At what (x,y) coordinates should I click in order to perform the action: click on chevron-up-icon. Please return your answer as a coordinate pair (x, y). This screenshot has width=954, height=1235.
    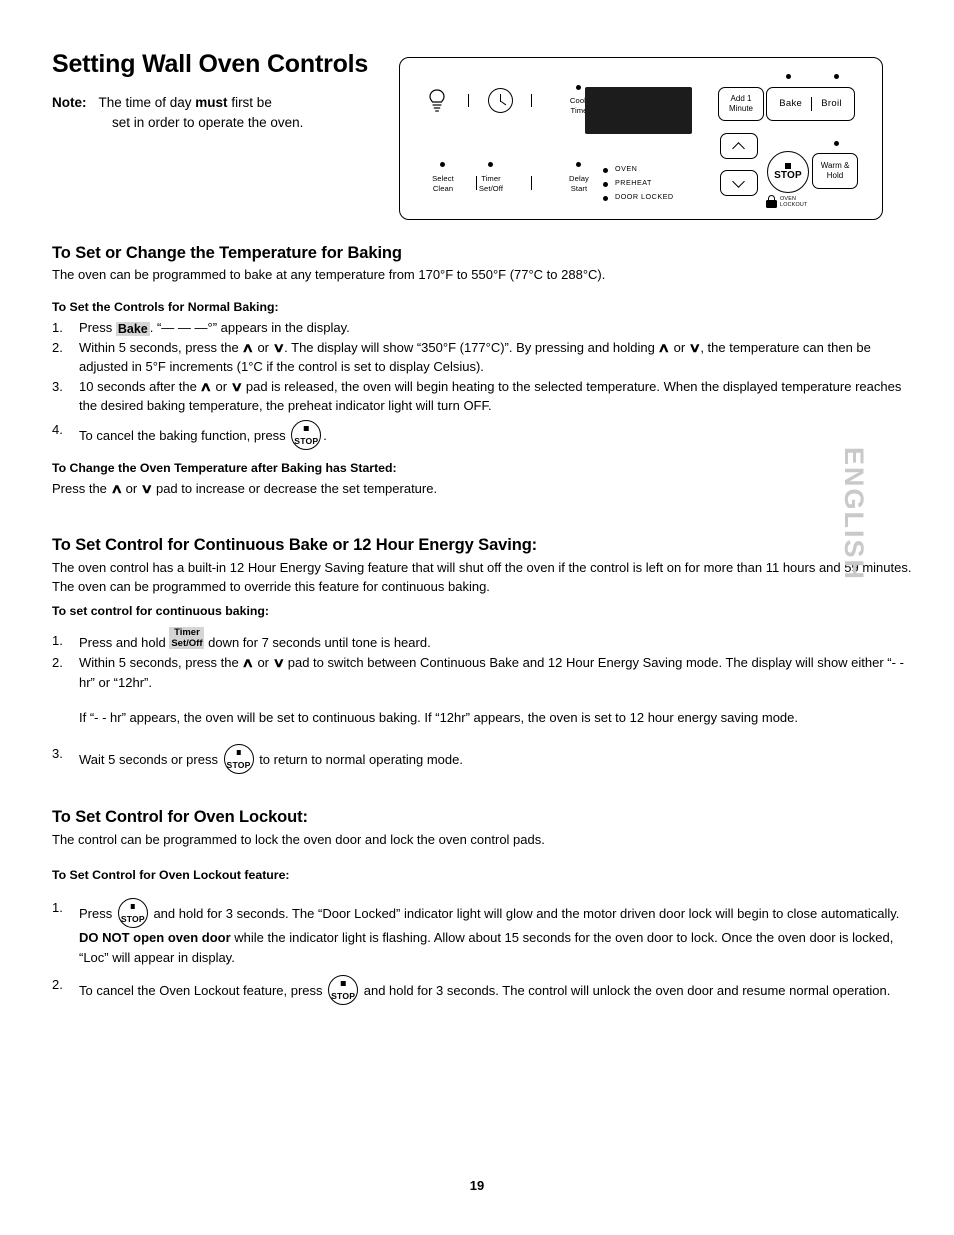
    Looking at the image, I should click on (739, 146).